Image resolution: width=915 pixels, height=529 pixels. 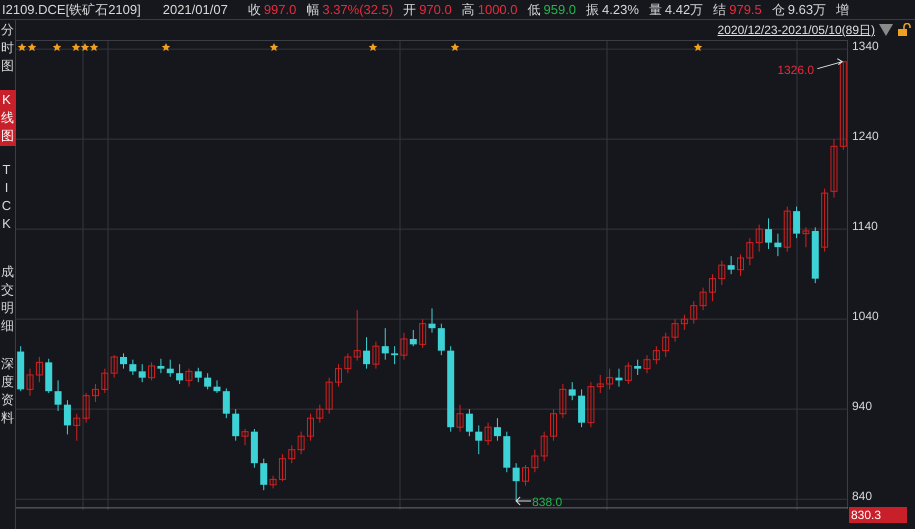 What do you see at coordinates (796, 30) in the screenshot?
I see `date-range-link: 2020/12/23-2021/05/10(89日)` at bounding box center [796, 30].